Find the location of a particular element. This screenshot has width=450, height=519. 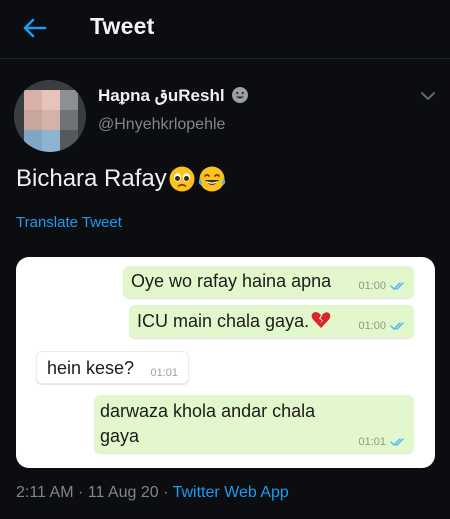

chat-message-text-content: ICU main chala gaya. is located at coordinates (223, 321).